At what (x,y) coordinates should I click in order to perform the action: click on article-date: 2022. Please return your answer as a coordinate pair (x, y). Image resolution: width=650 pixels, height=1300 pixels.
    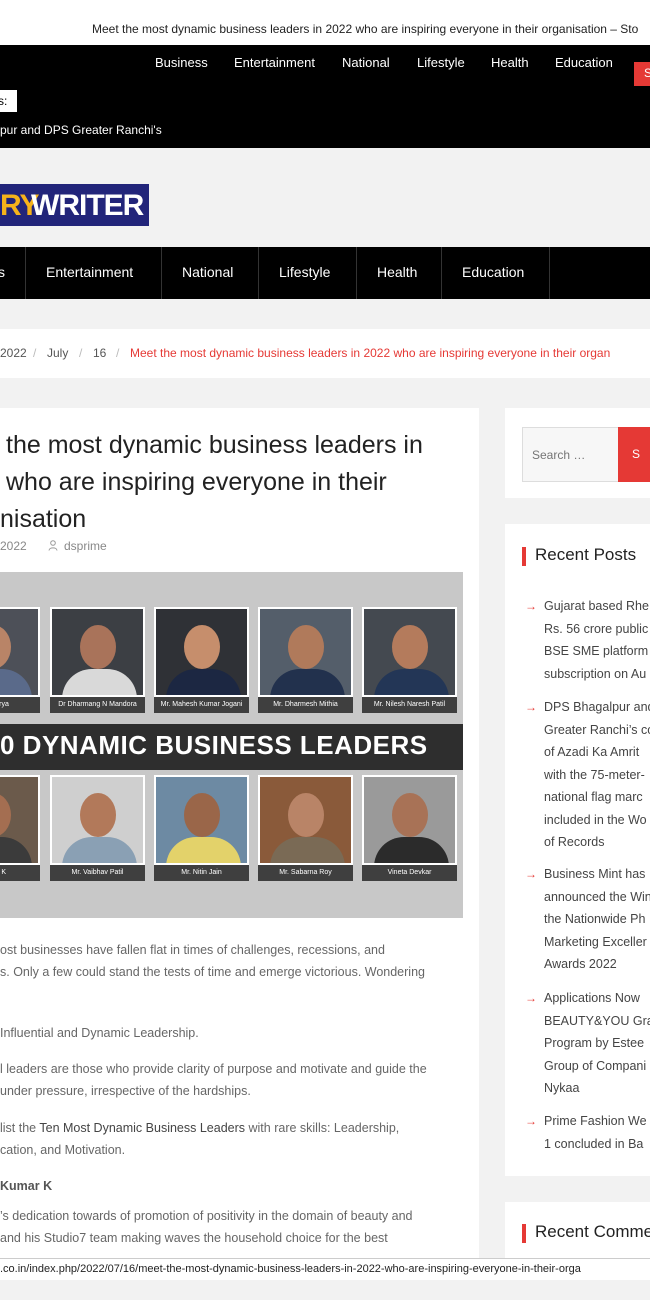
    Looking at the image, I should click on (13, 546).